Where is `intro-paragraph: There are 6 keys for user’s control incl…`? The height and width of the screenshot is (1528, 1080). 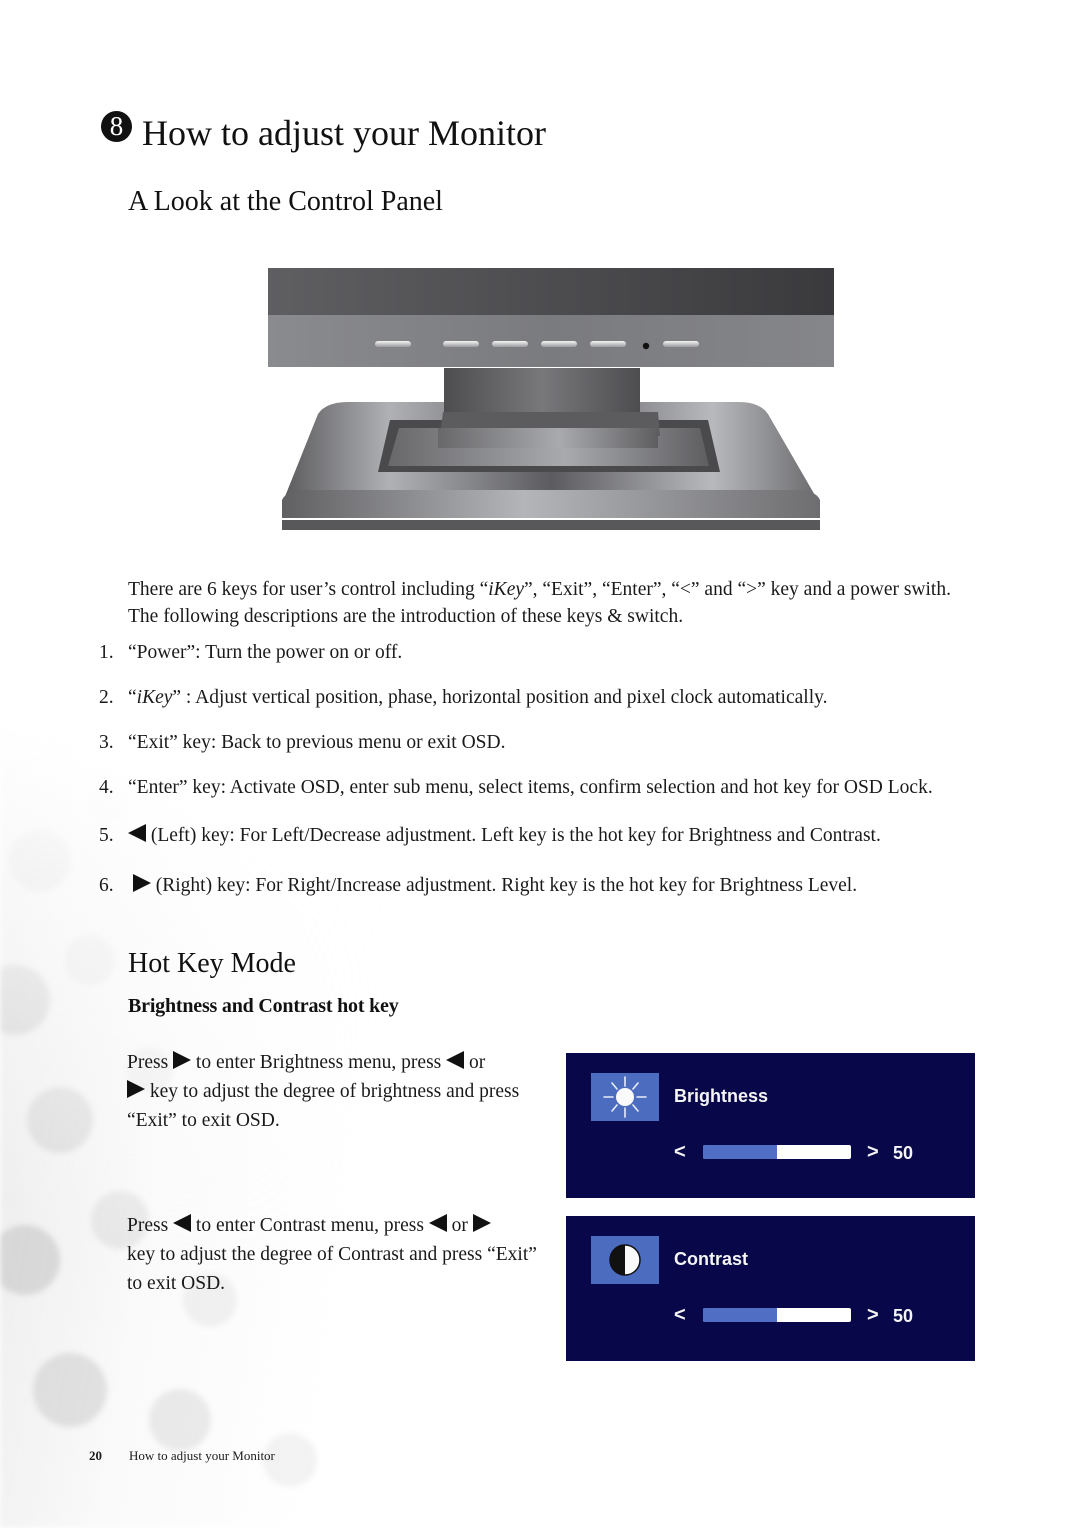 intro-paragraph: There are 6 keys for user’s control incl… is located at coordinates (539, 603).